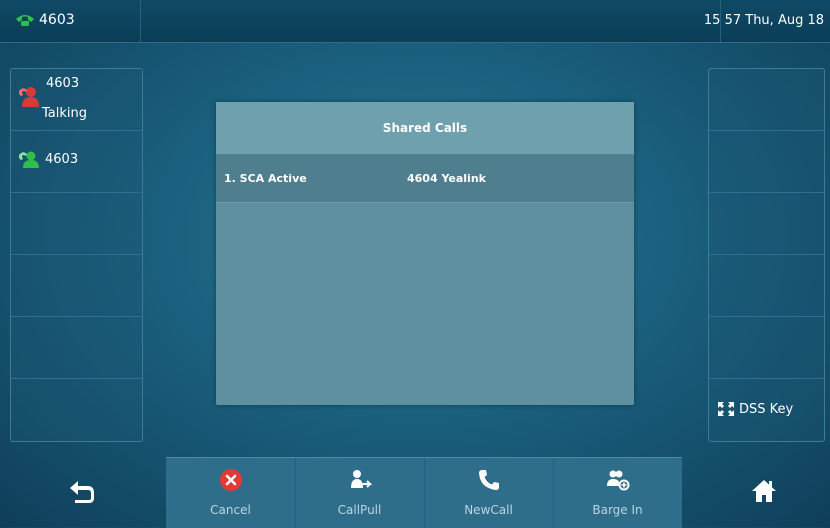 The image size is (830, 528). I want to click on dss-key-label: DSS Key, so click(766, 409).